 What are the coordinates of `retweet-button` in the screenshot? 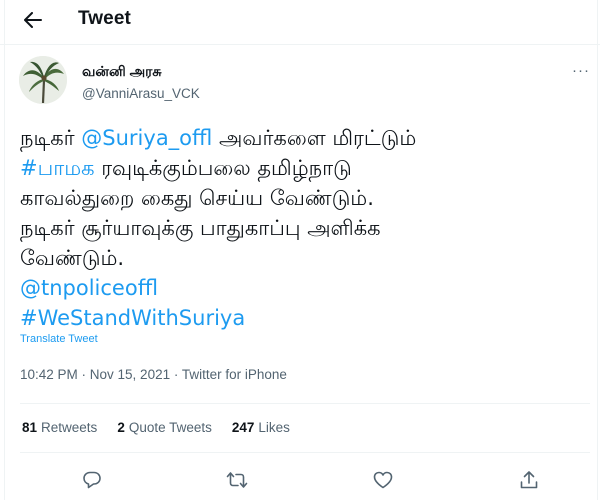 It's located at (237, 480).